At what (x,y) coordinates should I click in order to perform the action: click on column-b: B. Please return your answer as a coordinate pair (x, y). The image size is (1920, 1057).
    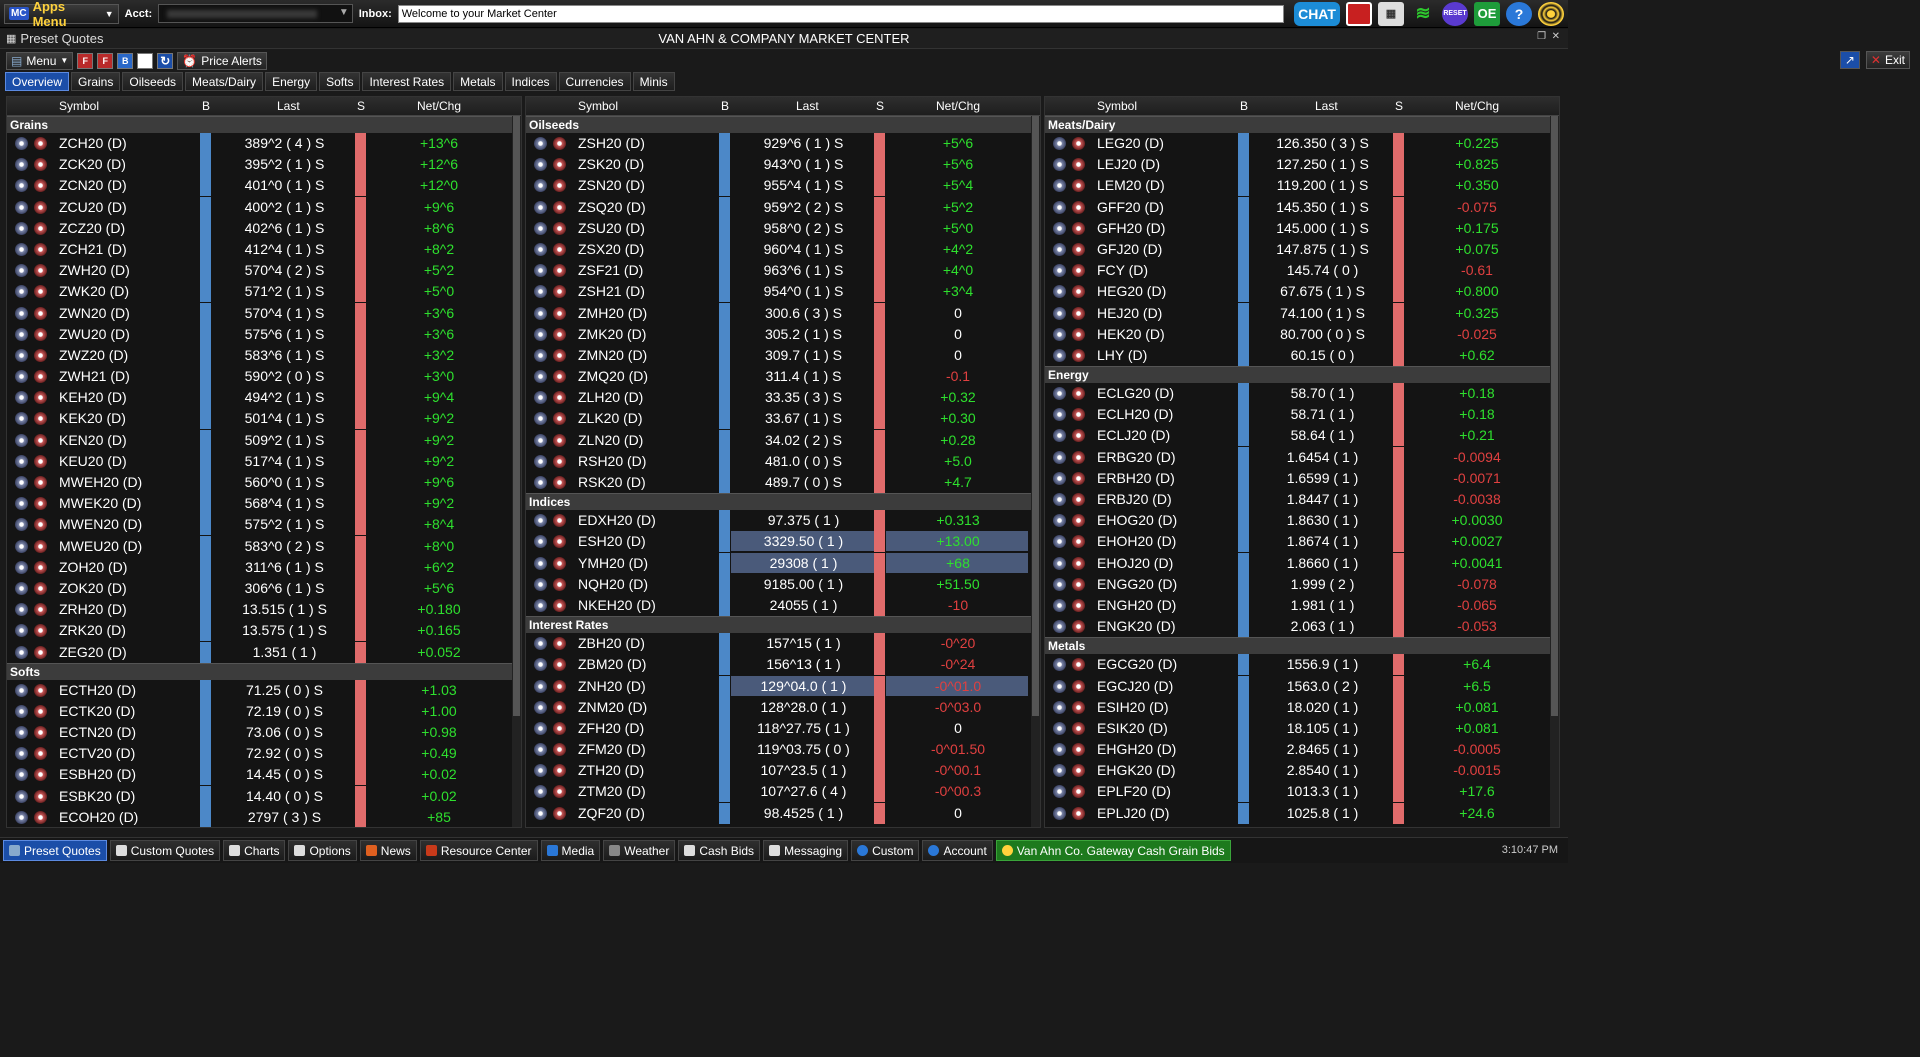
    Looking at the image, I should click on (725, 106).